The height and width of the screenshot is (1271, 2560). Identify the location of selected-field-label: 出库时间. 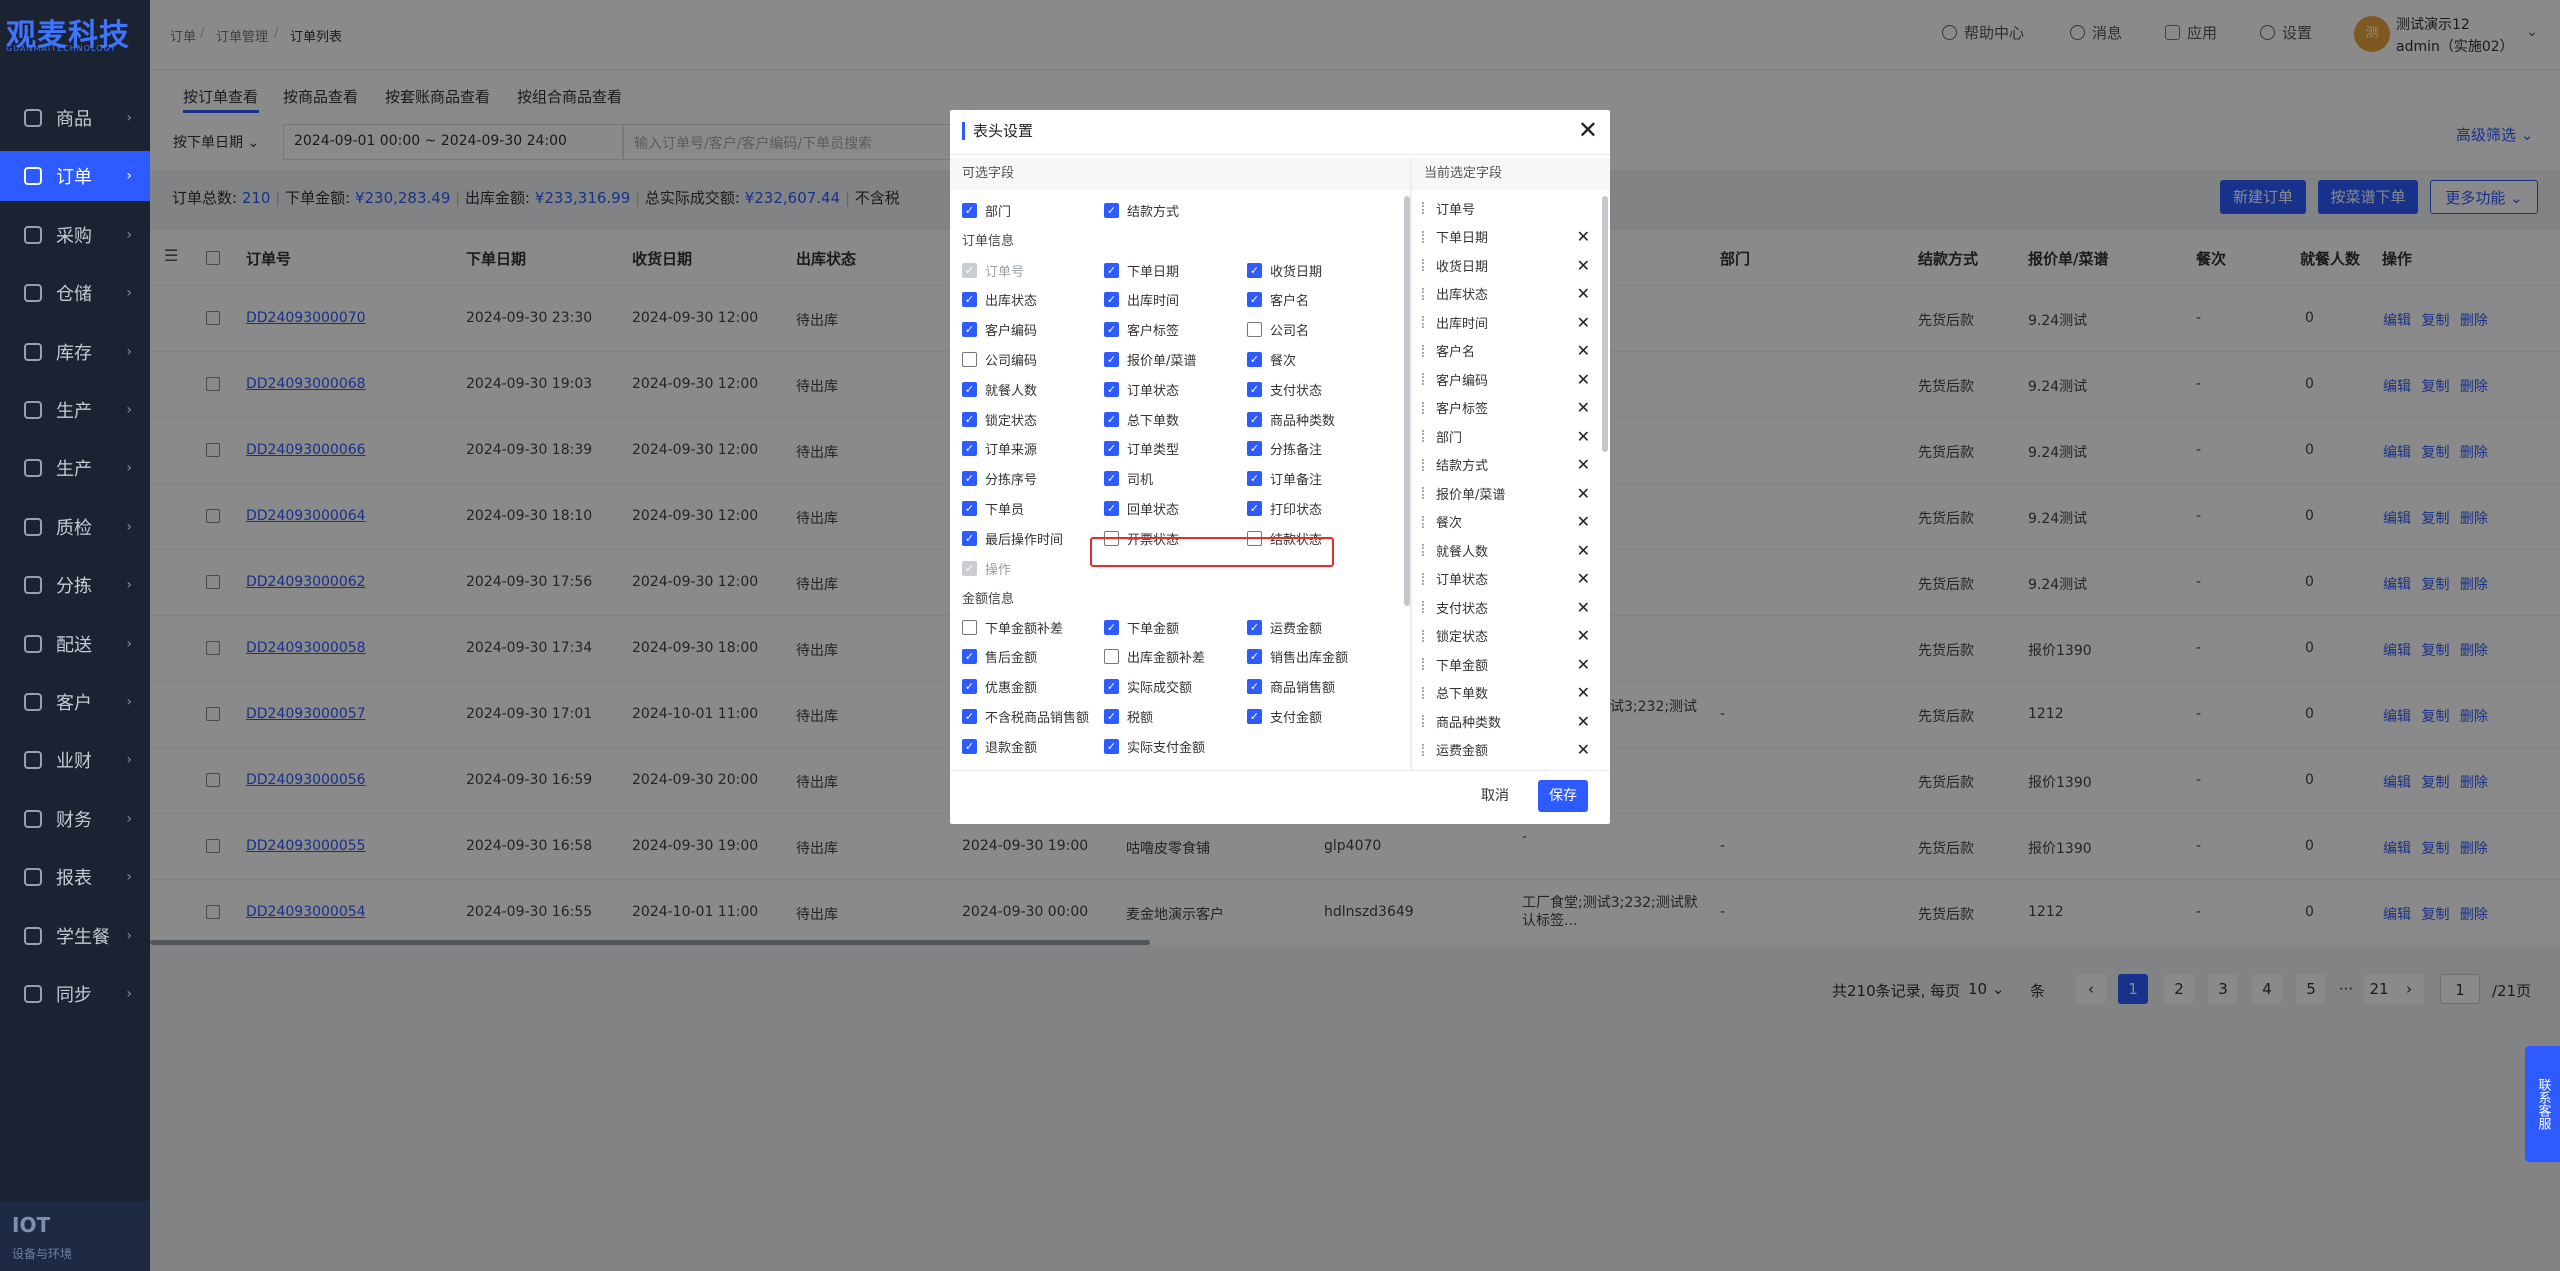
(1462, 324).